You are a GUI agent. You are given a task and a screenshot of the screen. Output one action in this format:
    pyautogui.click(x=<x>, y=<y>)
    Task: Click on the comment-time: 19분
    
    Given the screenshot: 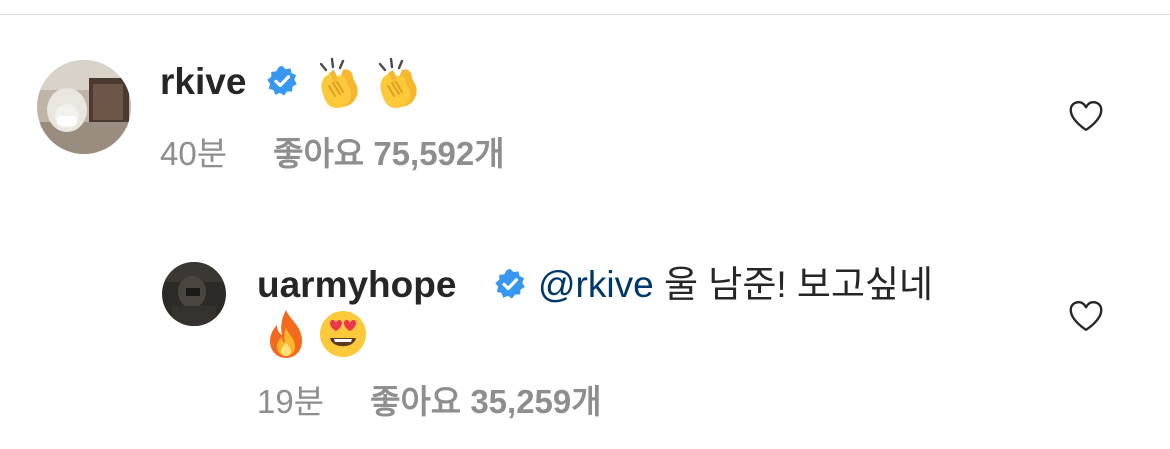 What is the action you would take?
    pyautogui.click(x=291, y=401)
    